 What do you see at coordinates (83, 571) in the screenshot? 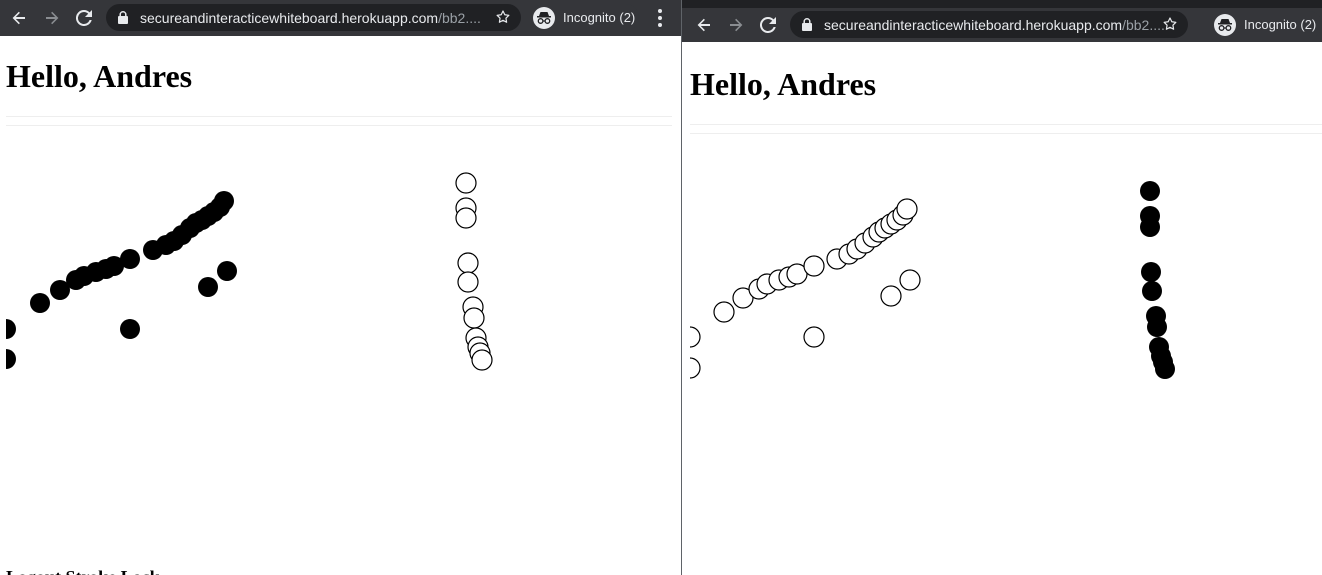
I see `page-footer-text: Logout Stroke Lock` at bounding box center [83, 571].